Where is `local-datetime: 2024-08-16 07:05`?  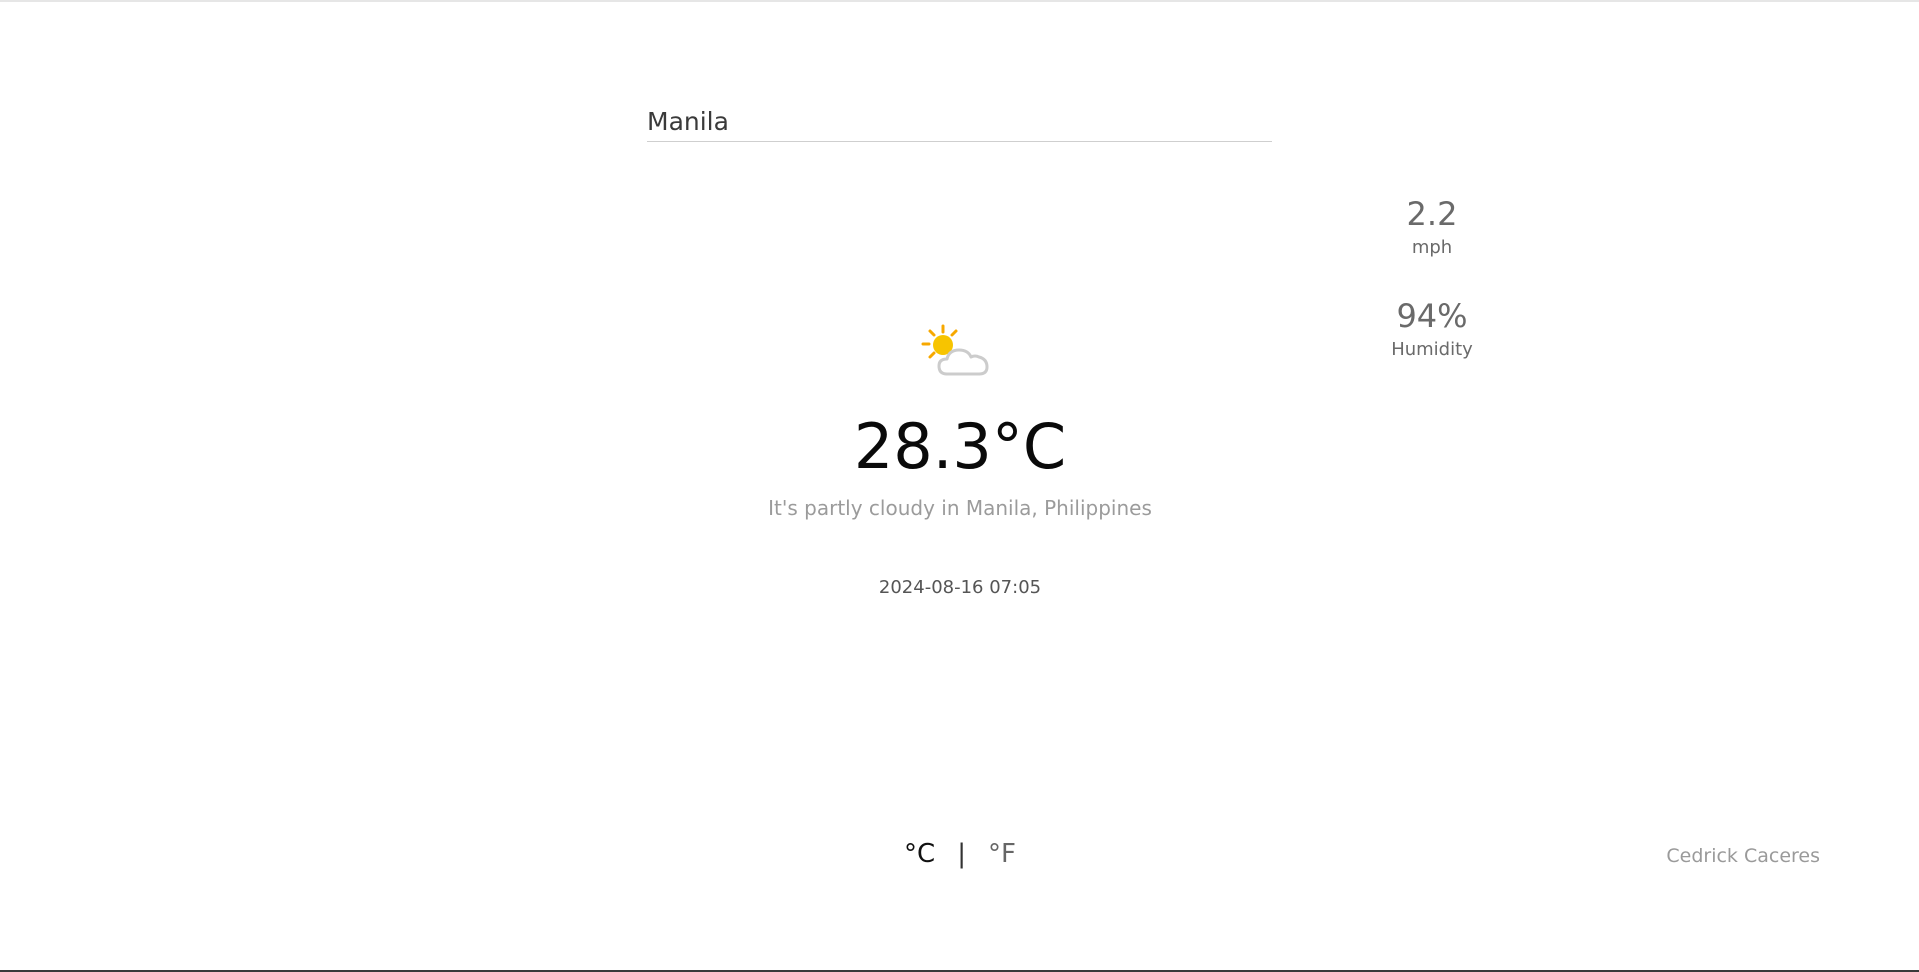 local-datetime: 2024-08-16 07:05 is located at coordinates (960, 587).